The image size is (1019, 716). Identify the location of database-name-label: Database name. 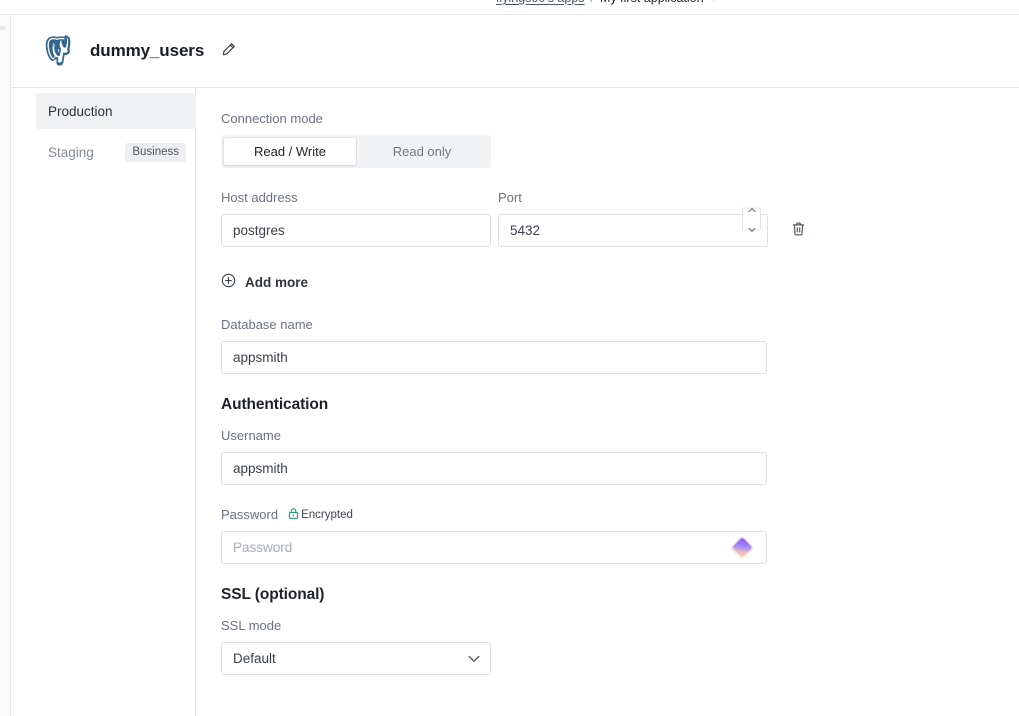
(267, 324).